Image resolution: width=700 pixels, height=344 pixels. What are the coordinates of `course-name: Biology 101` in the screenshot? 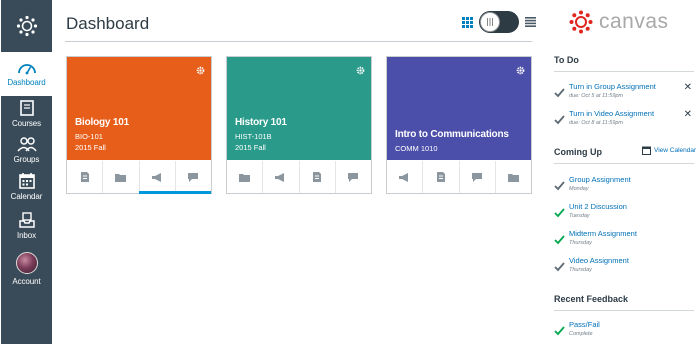 It's located at (102, 122).